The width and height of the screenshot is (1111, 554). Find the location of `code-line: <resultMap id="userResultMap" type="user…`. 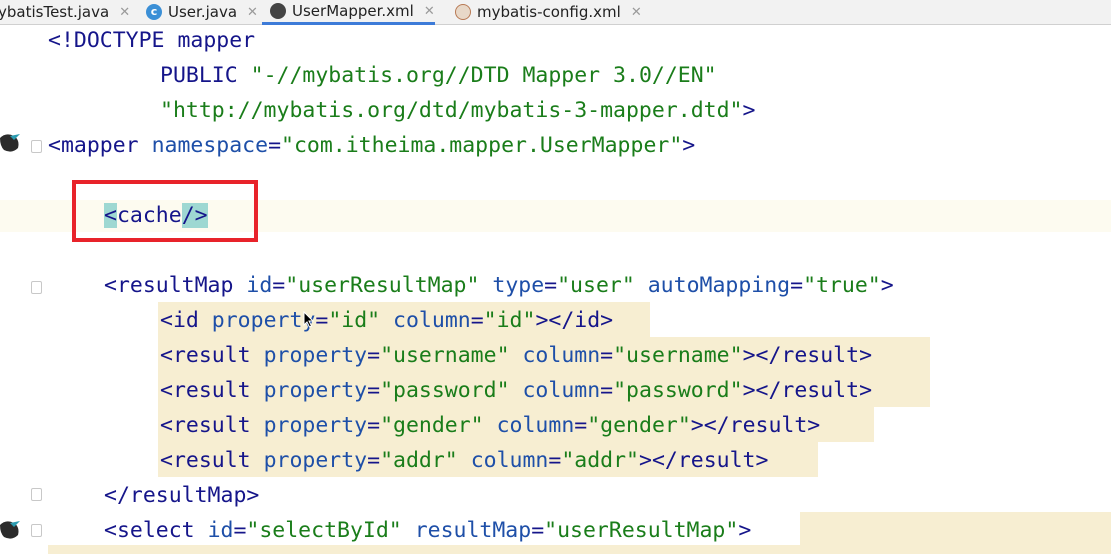

code-line: <resultMap id="userResultMap" type="user… is located at coordinates (499, 285).